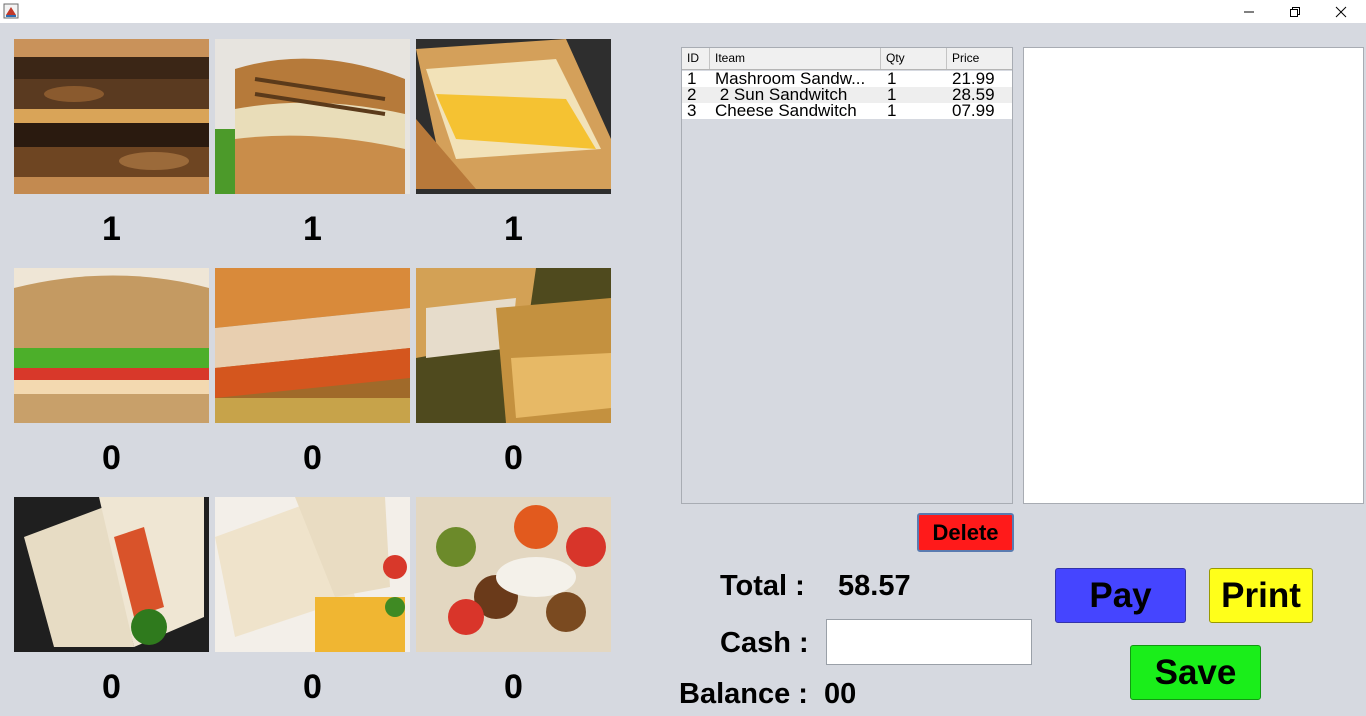 This screenshot has width=1366, height=716. Describe the element at coordinates (111, 116) in the screenshot. I see `mushroom-sandwich-image` at that location.